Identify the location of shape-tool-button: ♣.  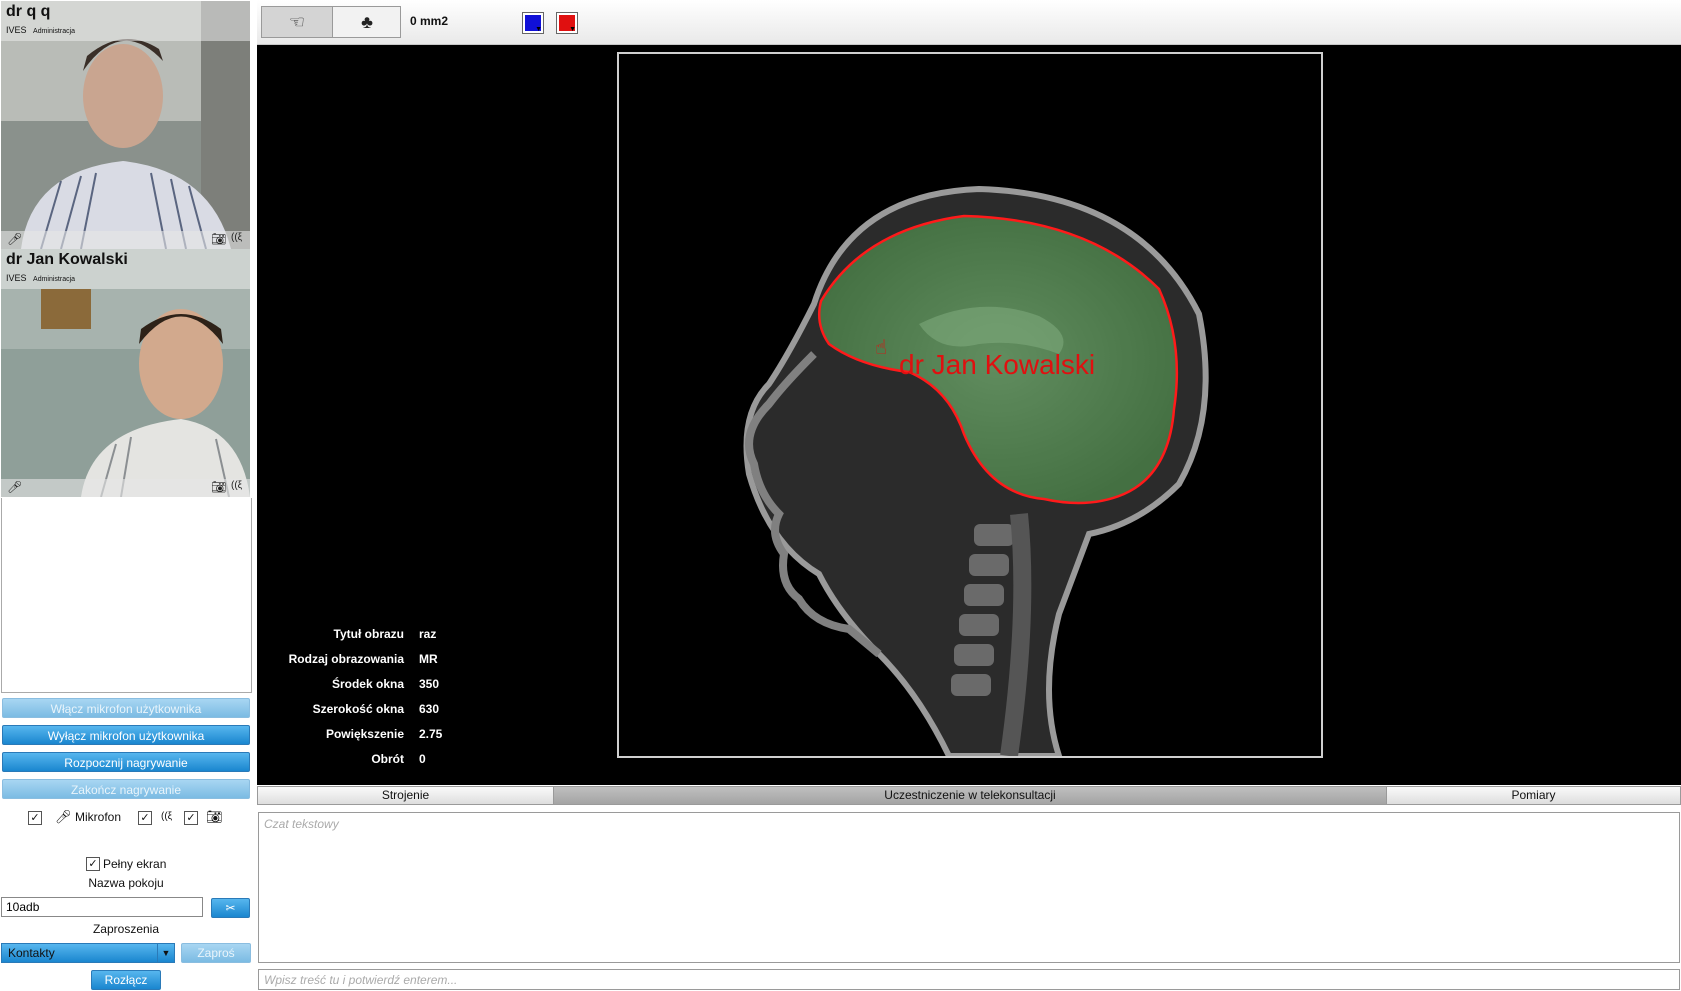
(367, 22).